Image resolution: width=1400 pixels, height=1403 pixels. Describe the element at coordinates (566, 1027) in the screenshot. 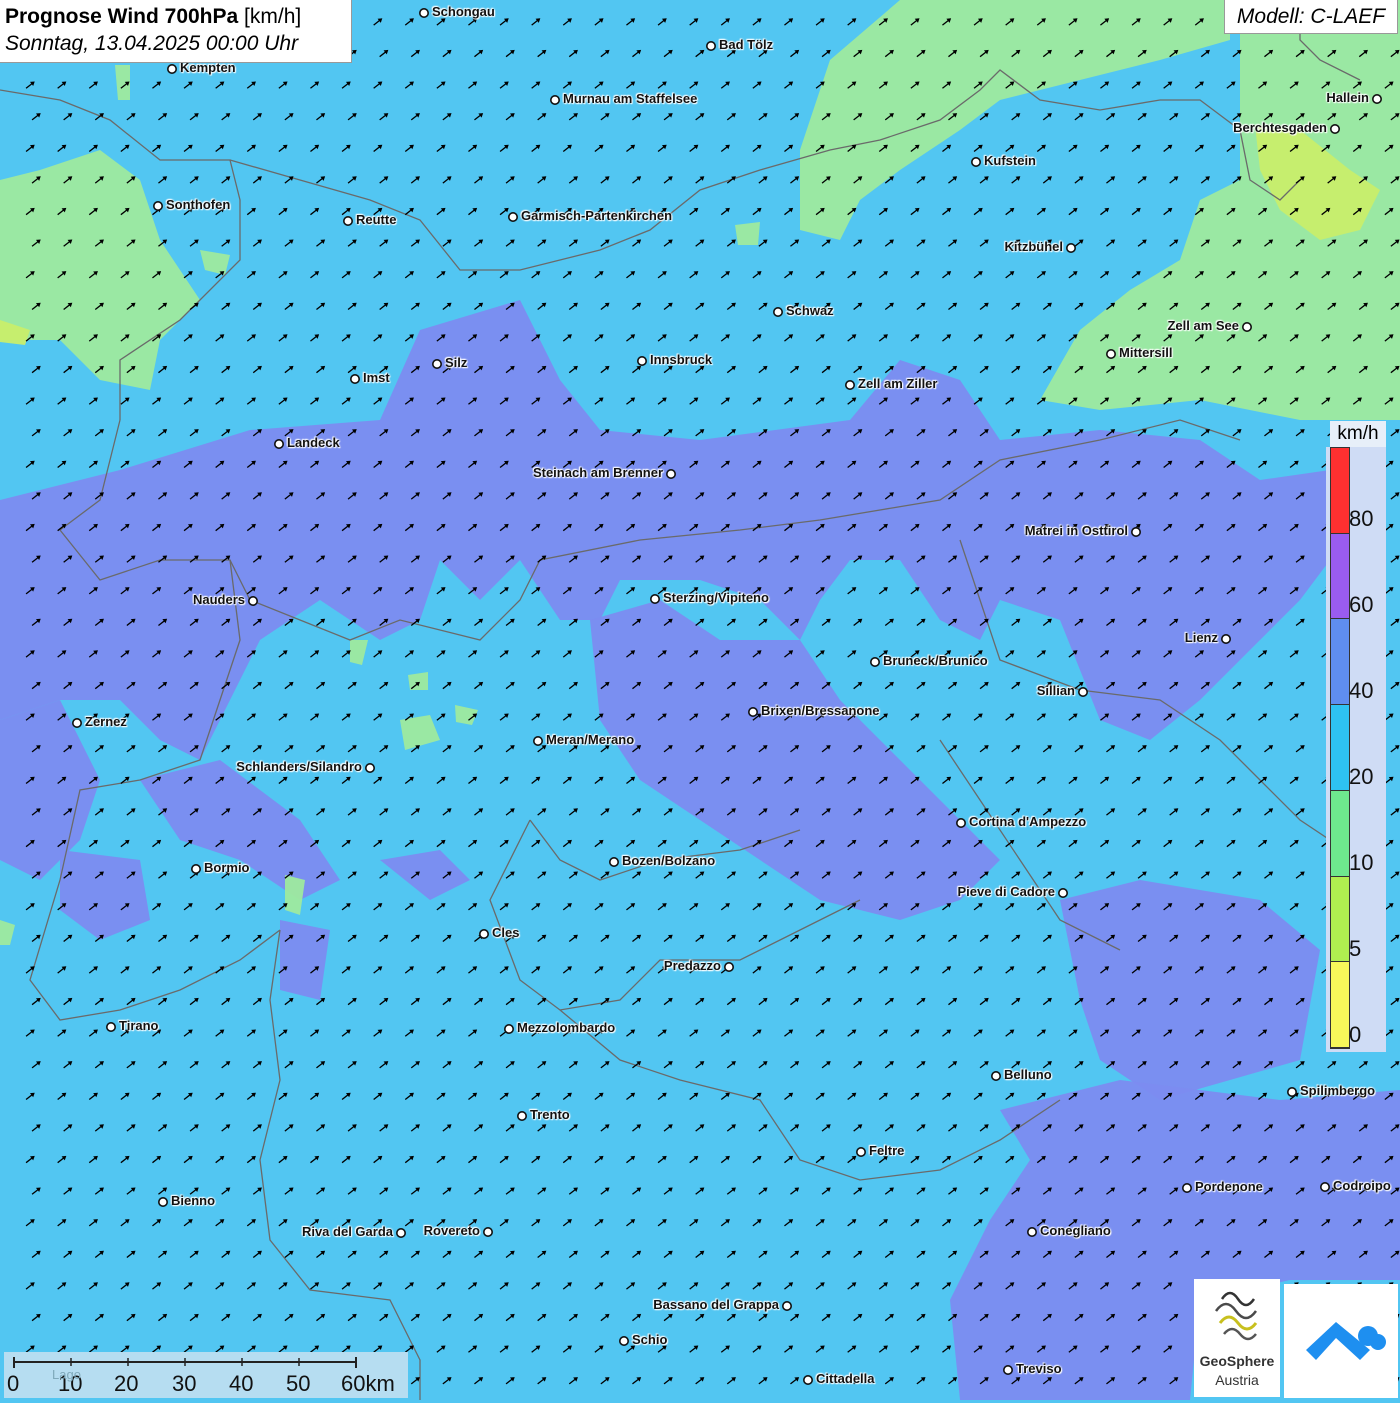

I see `city-label: Mezzolombardo` at that location.